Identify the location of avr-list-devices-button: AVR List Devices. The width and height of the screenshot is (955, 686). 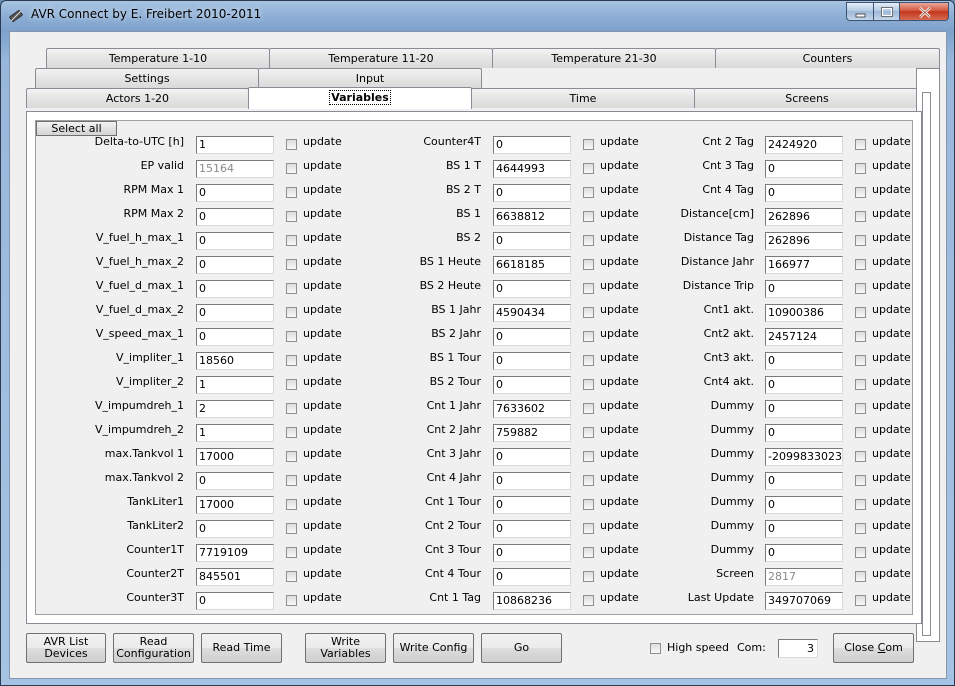
(66, 648).